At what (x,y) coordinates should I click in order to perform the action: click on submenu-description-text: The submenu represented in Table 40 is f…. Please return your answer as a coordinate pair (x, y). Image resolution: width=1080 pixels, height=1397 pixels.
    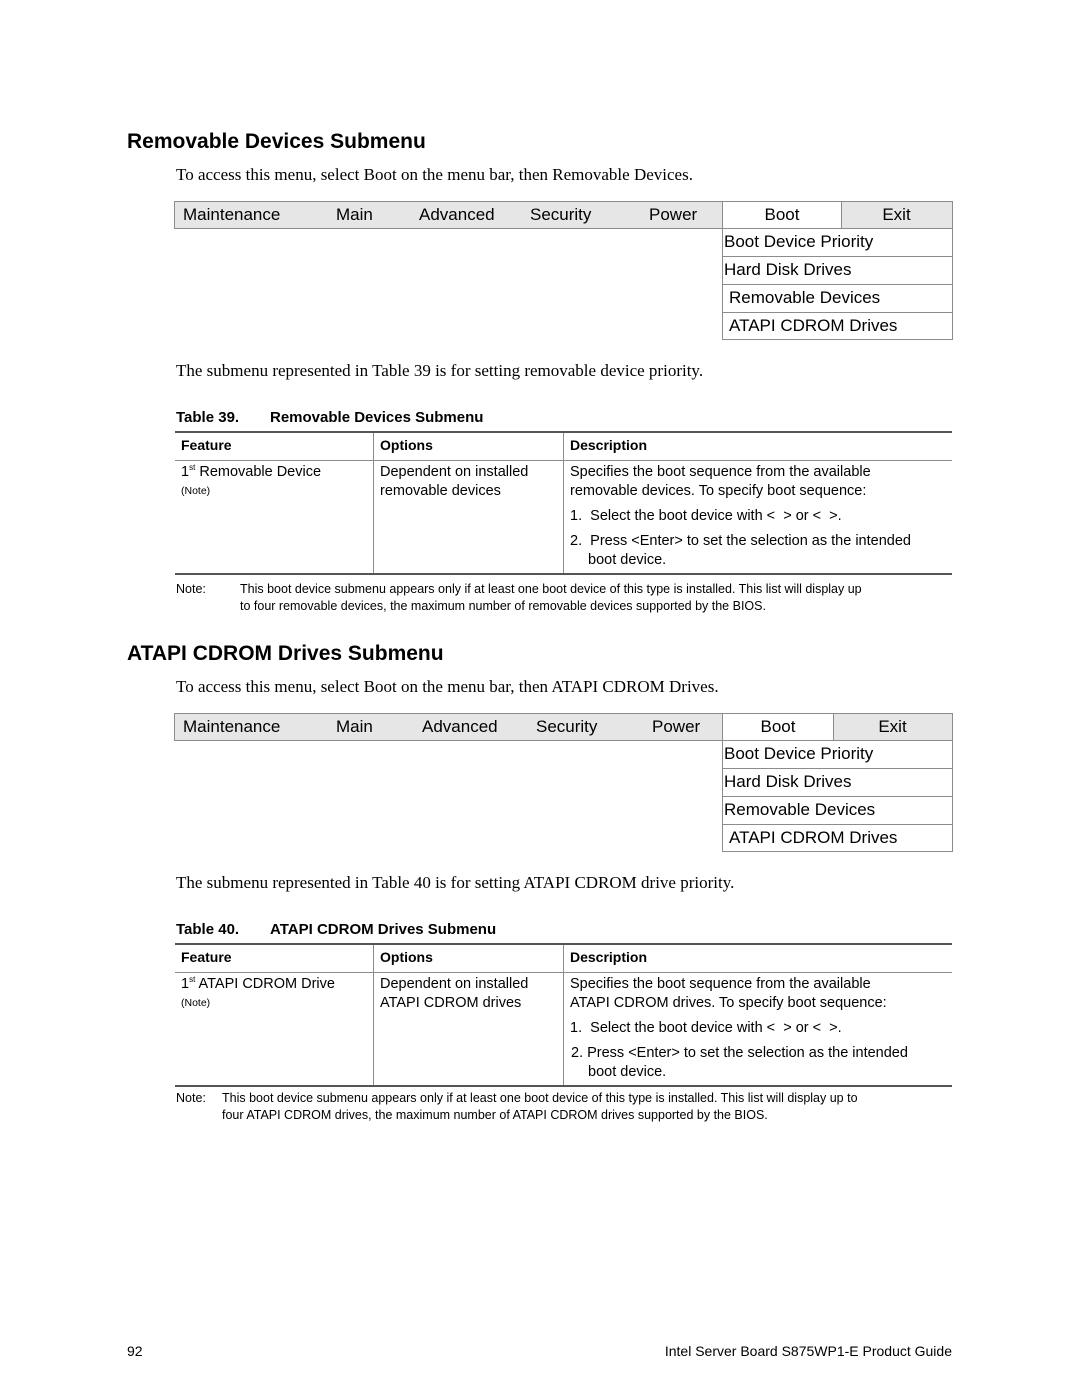
    Looking at the image, I should click on (455, 882).